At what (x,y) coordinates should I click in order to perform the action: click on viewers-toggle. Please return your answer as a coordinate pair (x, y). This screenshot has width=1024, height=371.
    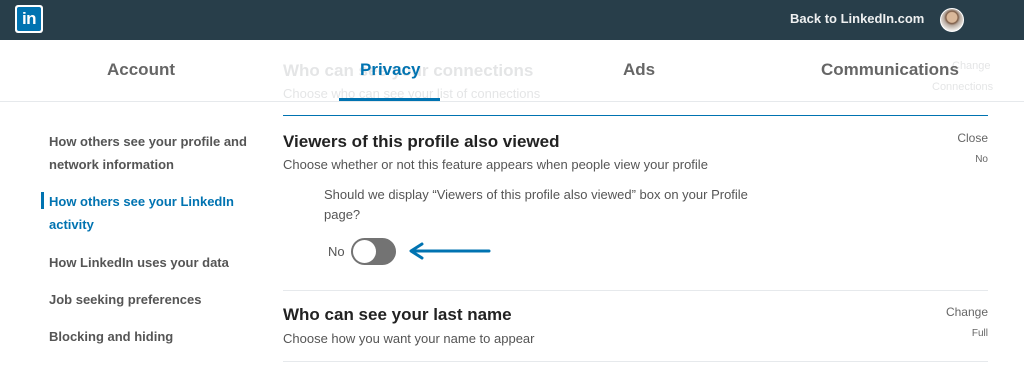
    Looking at the image, I should click on (373, 251).